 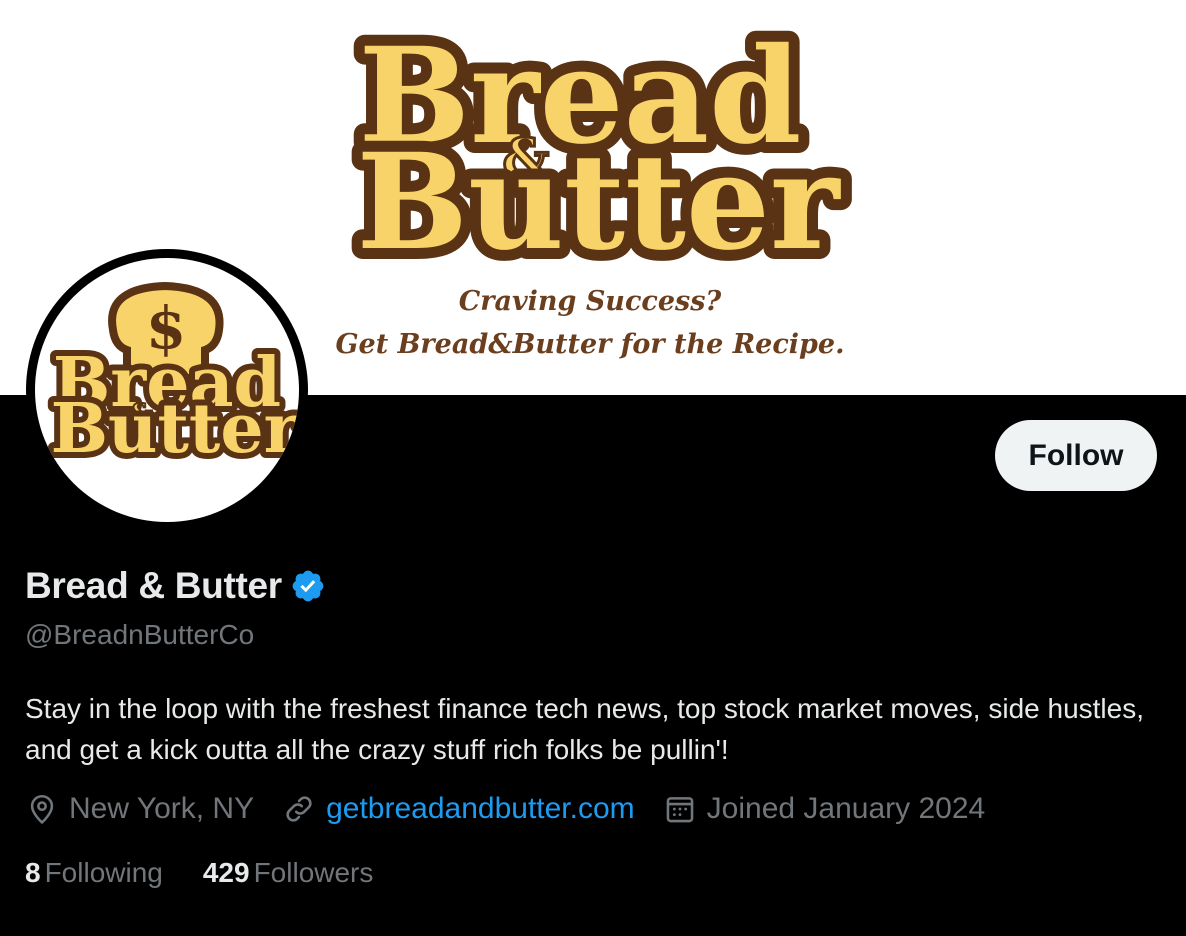 What do you see at coordinates (846, 808) in the screenshot?
I see `joined-date: Joined January 2024` at bounding box center [846, 808].